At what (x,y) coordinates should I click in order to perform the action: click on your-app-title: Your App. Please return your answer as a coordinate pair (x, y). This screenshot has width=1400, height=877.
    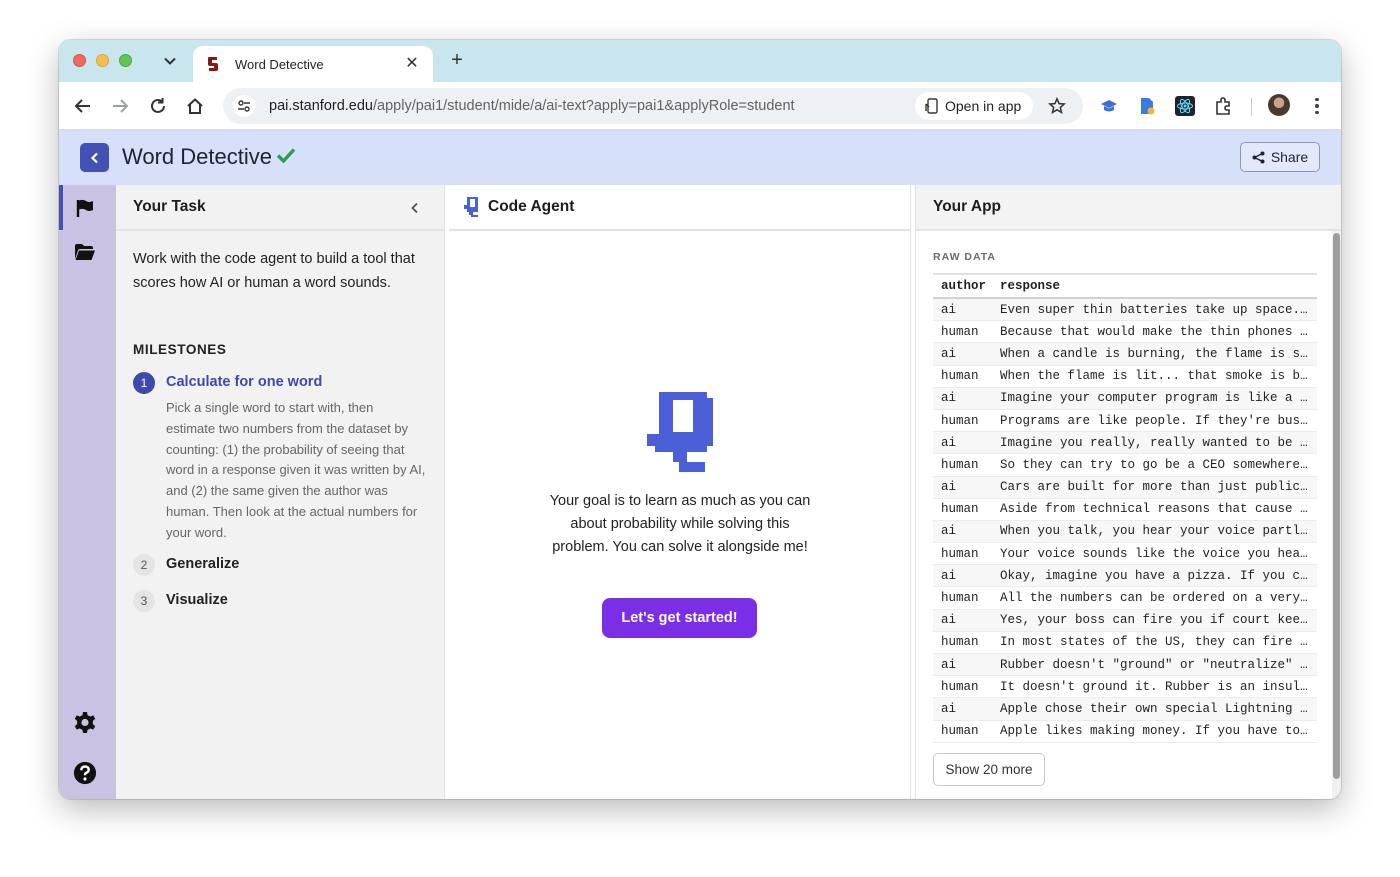
    Looking at the image, I should click on (967, 206).